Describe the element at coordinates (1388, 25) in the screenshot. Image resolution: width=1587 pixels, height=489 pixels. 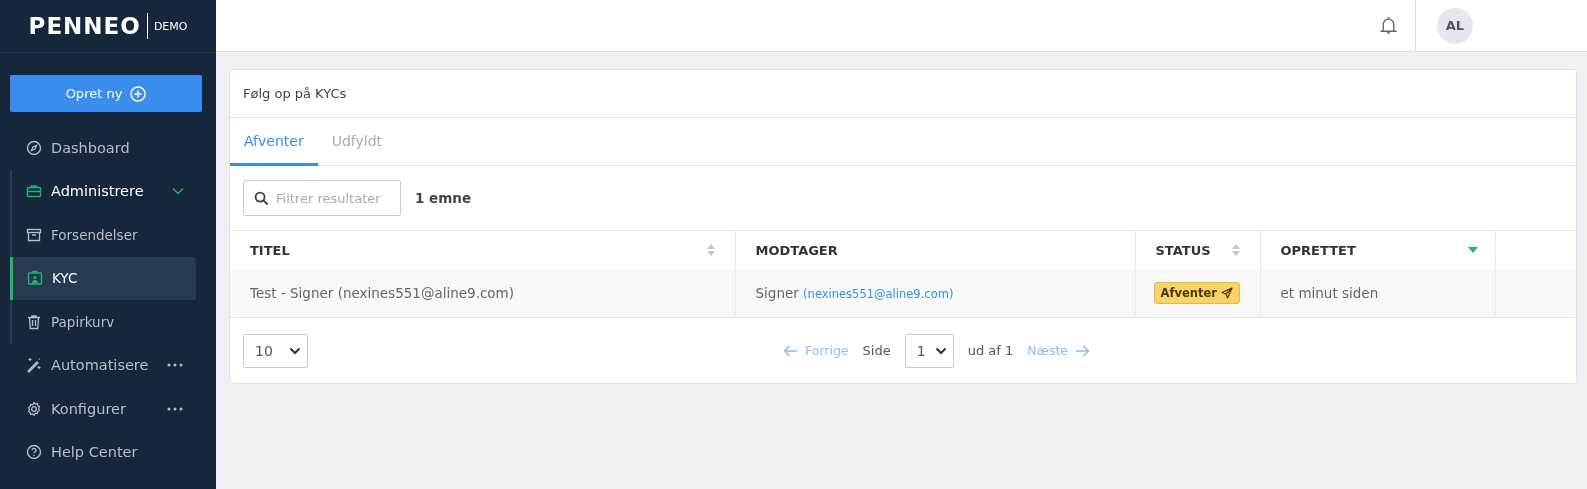
I see `bell-icon` at that location.